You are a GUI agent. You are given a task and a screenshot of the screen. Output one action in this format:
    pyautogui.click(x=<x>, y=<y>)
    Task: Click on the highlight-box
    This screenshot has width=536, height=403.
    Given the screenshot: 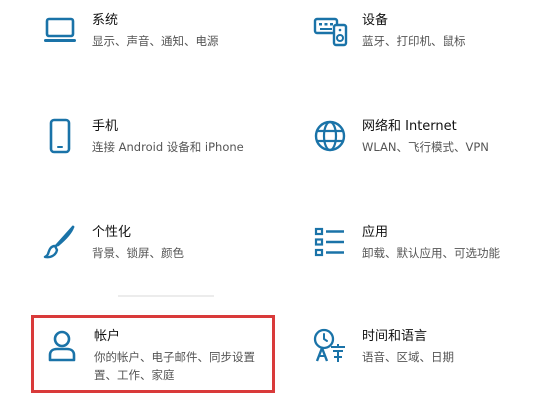 What is the action you would take?
    pyautogui.click(x=153, y=354)
    